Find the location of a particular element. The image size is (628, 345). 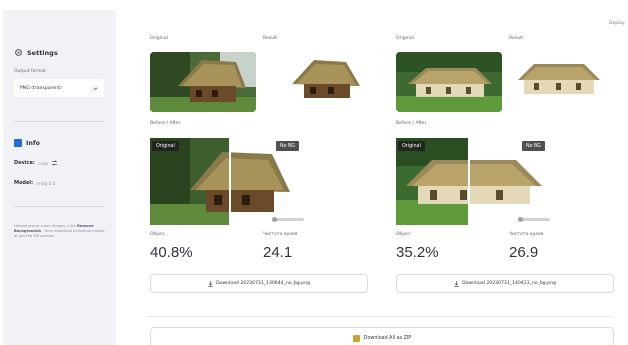

section-divider is located at coordinates (380, 316).